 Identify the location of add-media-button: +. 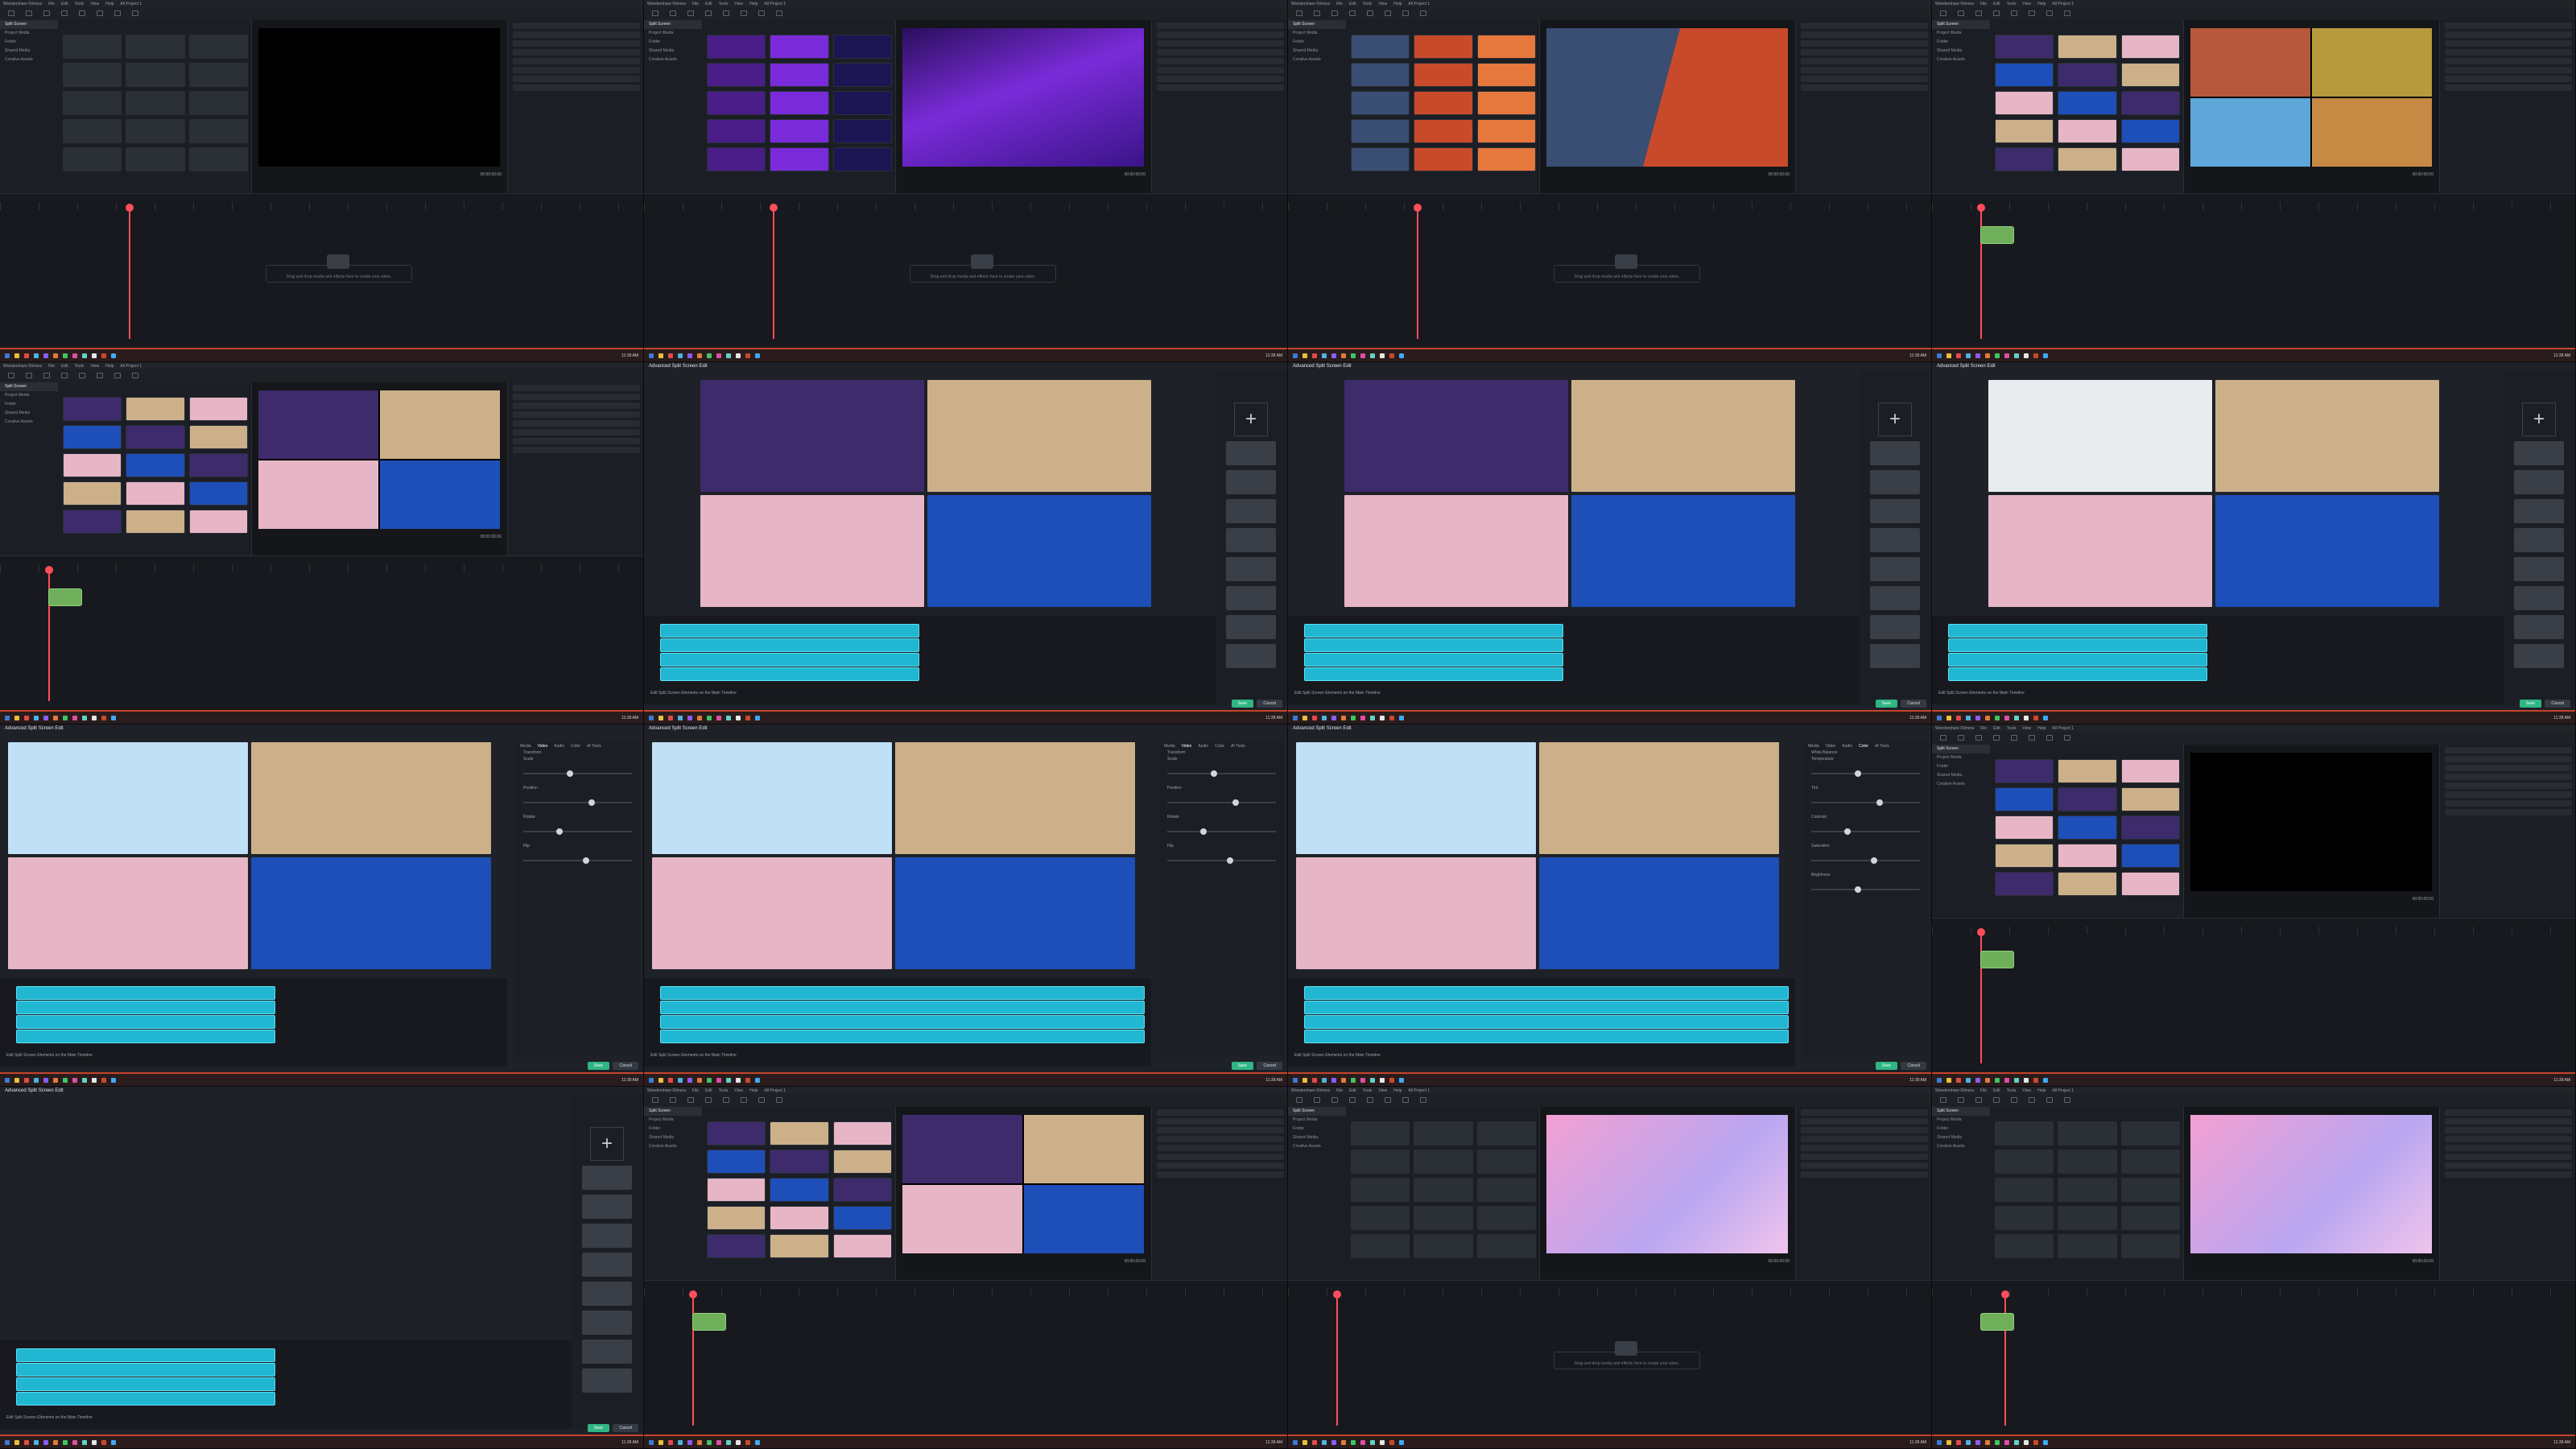
(1895, 419).